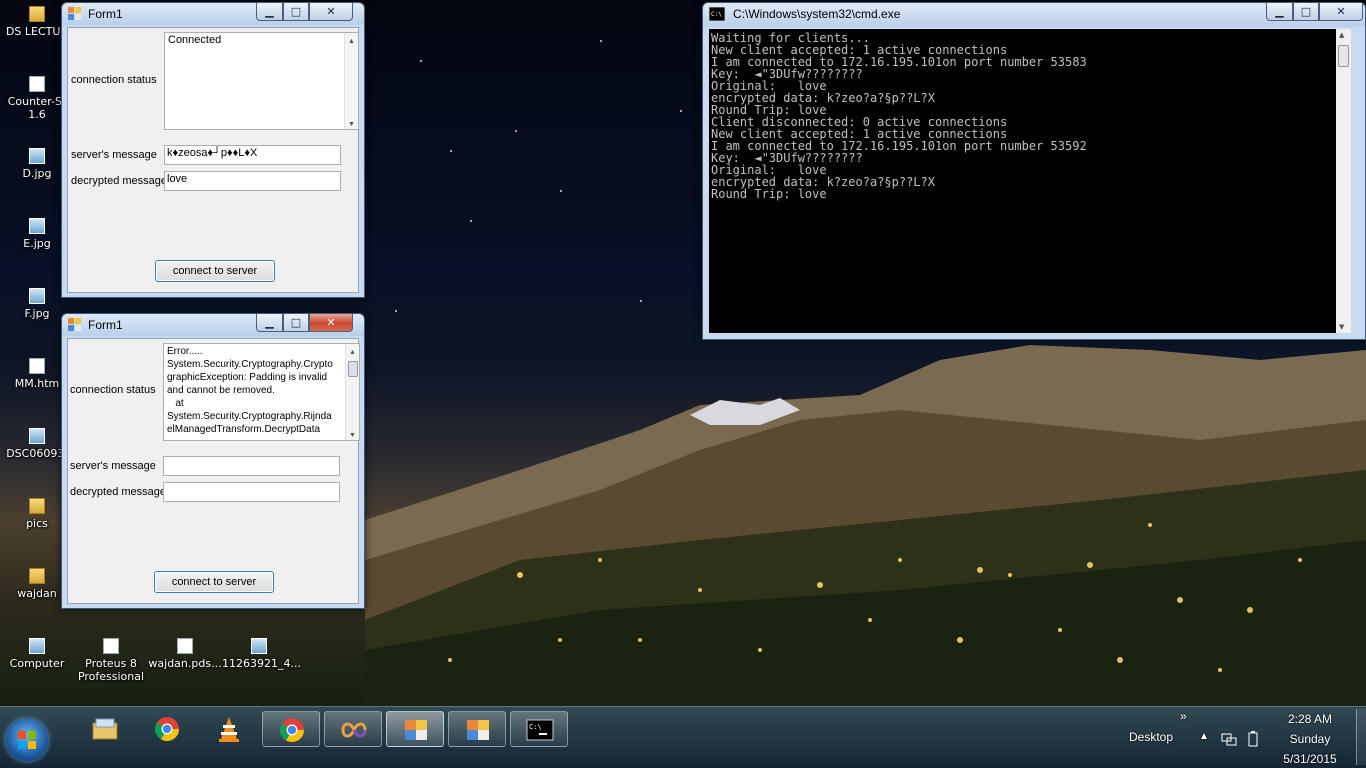 Image resolution: width=1366 pixels, height=768 pixels. I want to click on cmd-icon: C:\, so click(717, 14).